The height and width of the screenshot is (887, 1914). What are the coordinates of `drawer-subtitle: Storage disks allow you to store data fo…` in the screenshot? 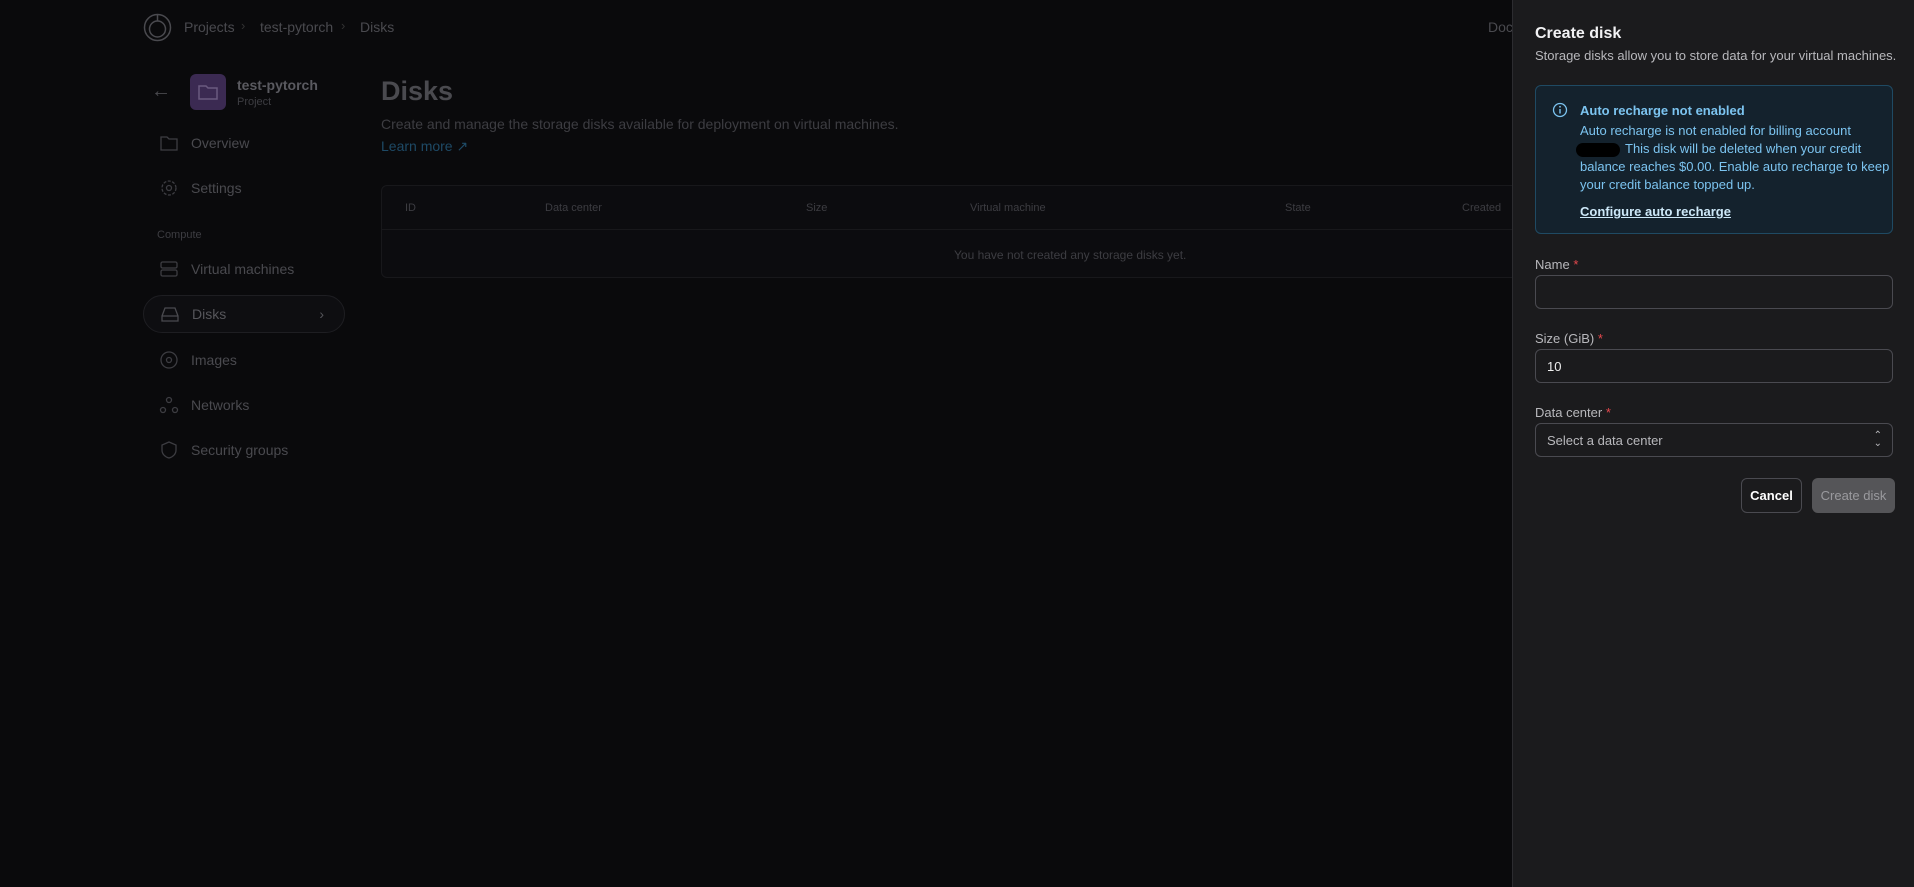 It's located at (1716, 55).